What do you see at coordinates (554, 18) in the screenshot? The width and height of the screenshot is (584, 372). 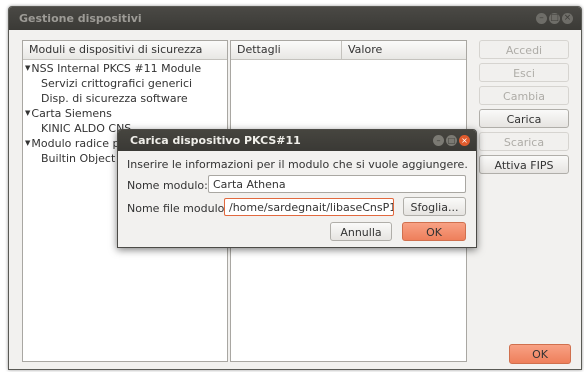 I see `maximize-icon: □` at bounding box center [554, 18].